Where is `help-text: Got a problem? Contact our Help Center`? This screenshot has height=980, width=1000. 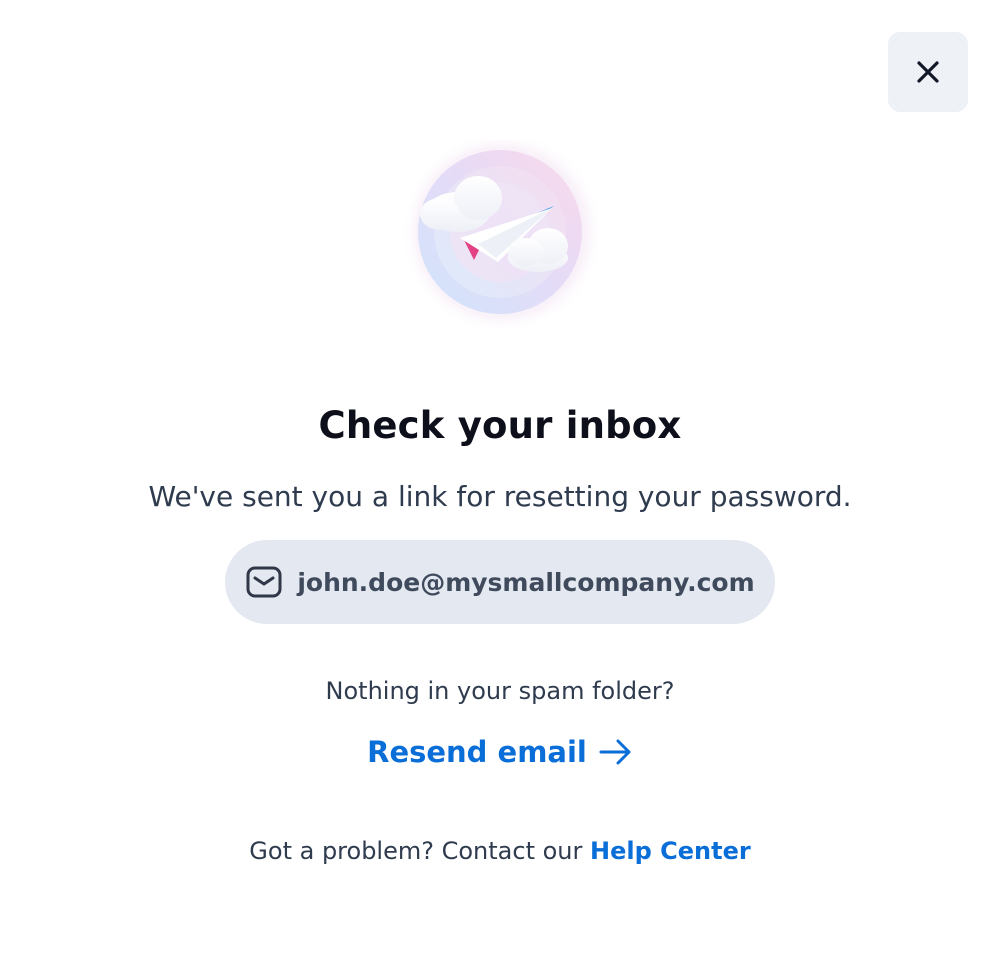
help-text: Got a problem? Contact our Help Center is located at coordinates (500, 851).